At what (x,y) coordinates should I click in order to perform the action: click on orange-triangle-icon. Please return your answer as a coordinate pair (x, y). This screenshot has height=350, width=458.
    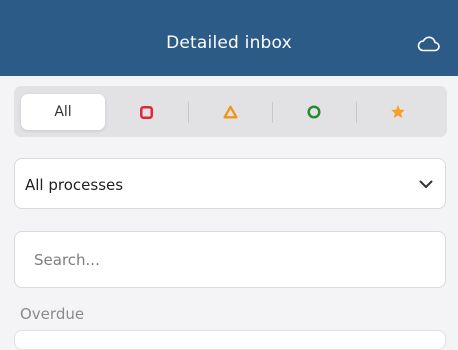
    Looking at the image, I should click on (230, 112).